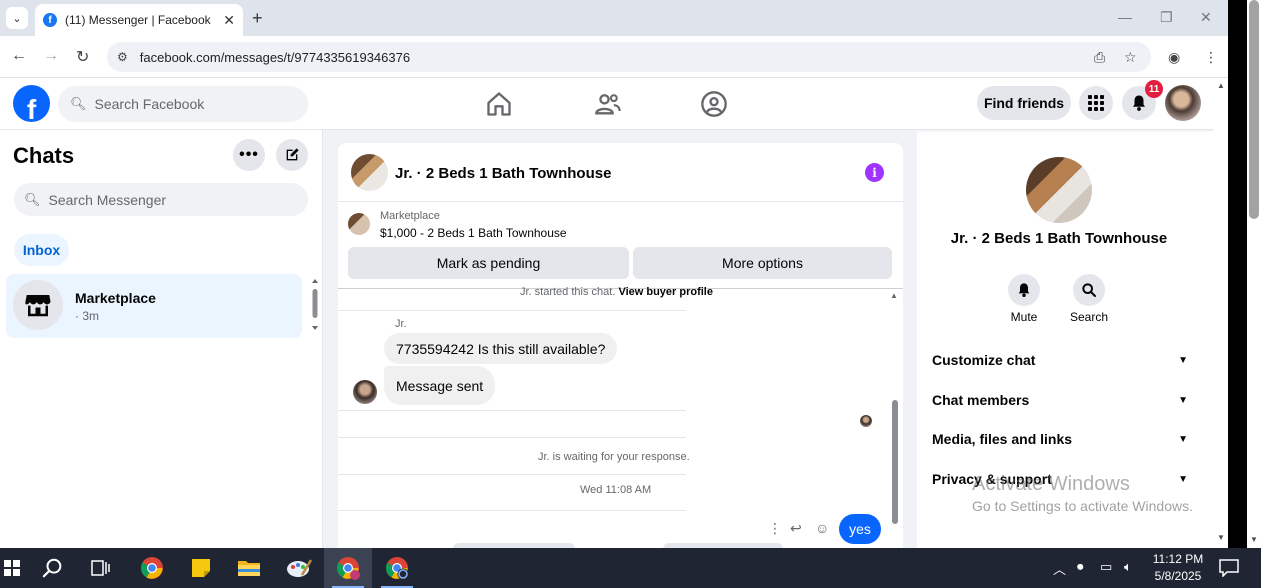 The height and width of the screenshot is (588, 1261). Describe the element at coordinates (1128, 567) in the screenshot. I see `volume-icon: 🔈︎` at that location.